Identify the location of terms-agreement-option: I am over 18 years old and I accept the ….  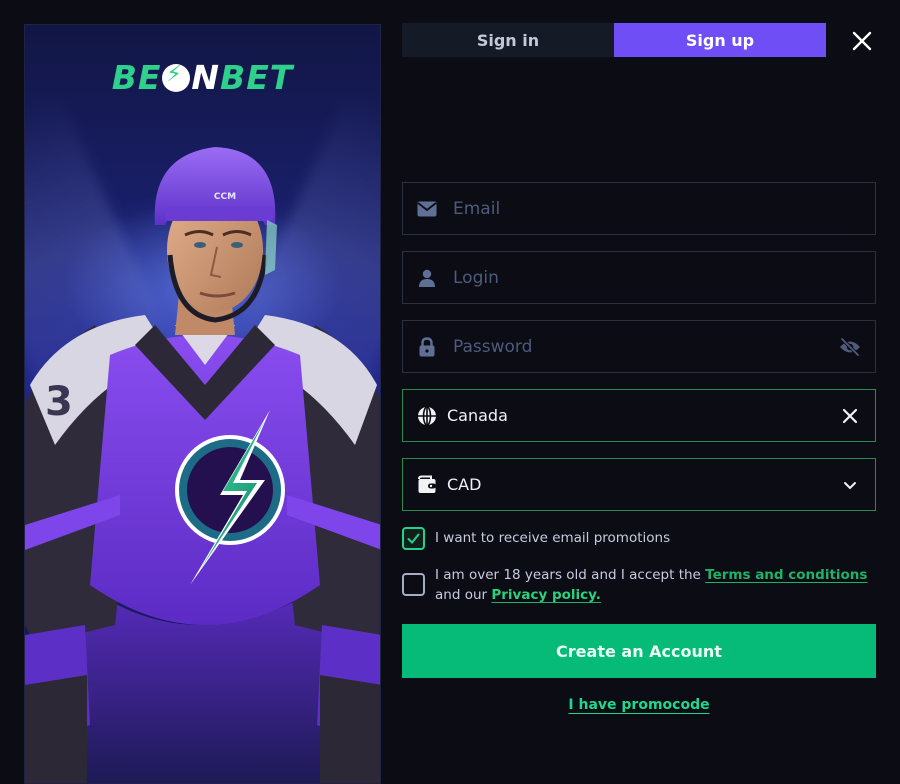
(640, 585).